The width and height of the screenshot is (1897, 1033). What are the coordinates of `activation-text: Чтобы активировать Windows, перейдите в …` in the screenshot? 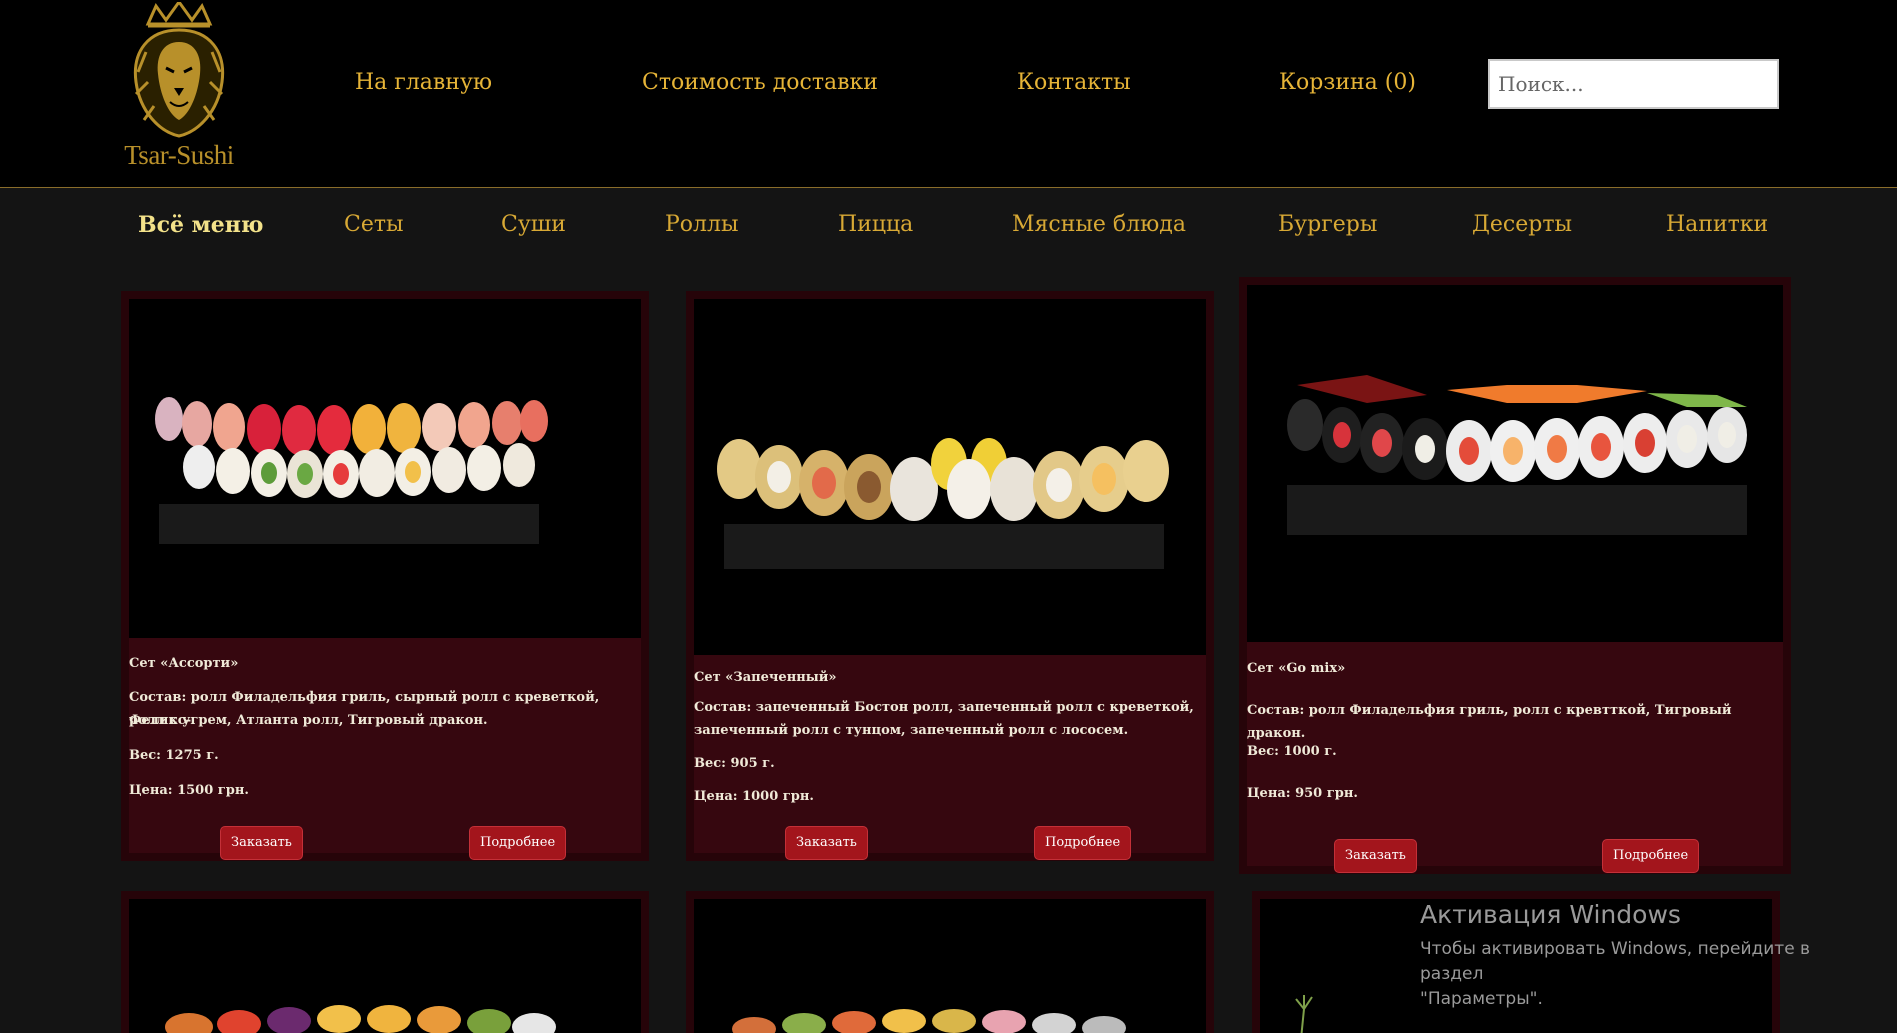 It's located at (1645, 974).